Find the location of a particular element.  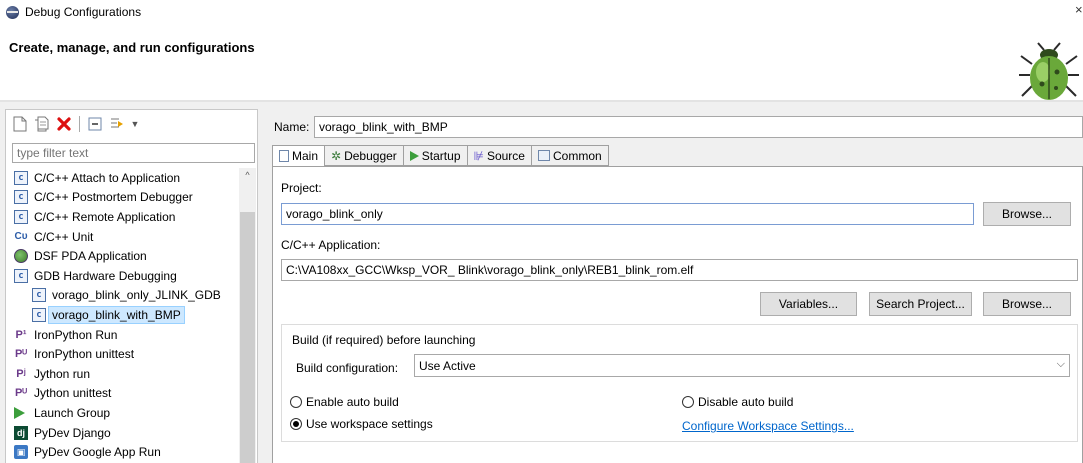

tree-item-label: Launch Group is located at coordinates (72, 412).